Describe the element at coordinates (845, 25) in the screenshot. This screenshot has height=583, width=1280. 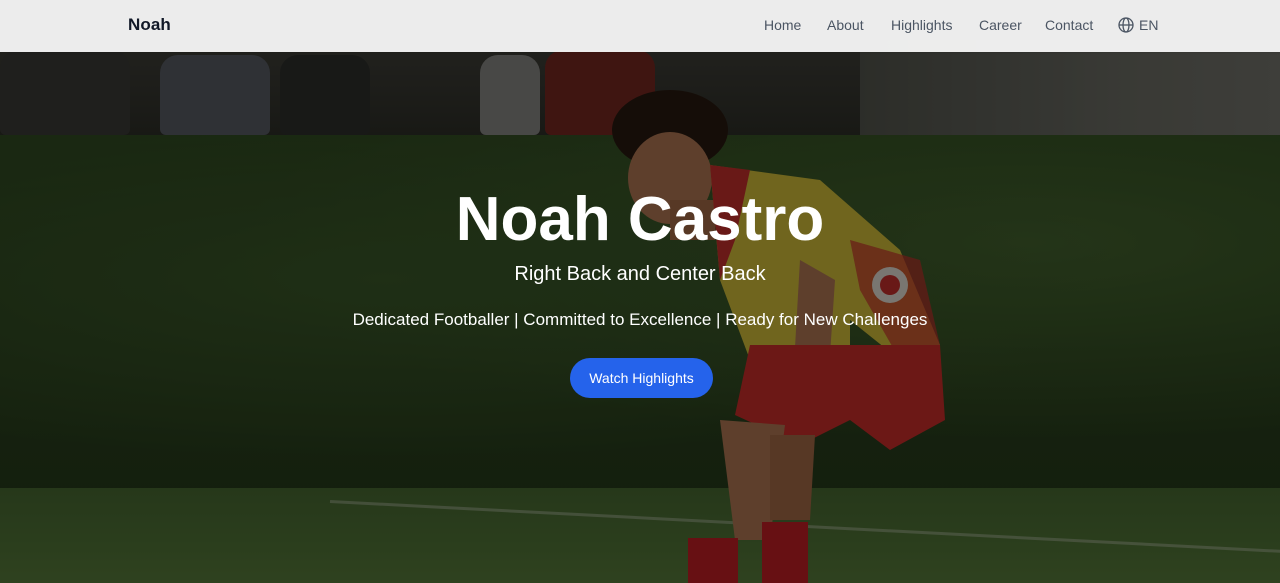
I see `nav-link-about: About` at that location.